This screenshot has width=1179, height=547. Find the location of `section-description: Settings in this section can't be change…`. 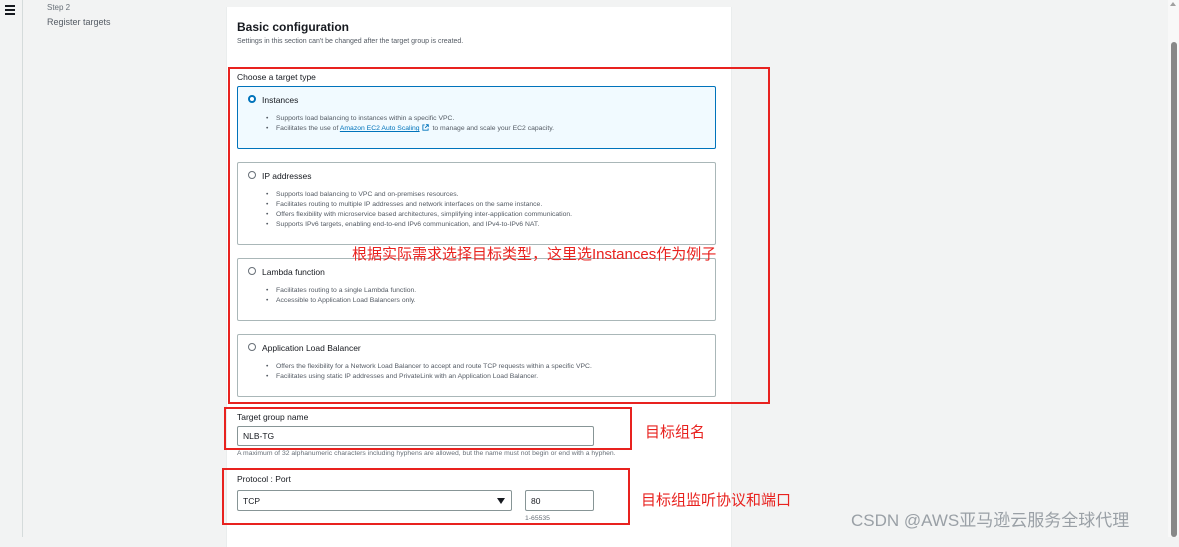

section-description: Settings in this section can't be change… is located at coordinates (350, 41).